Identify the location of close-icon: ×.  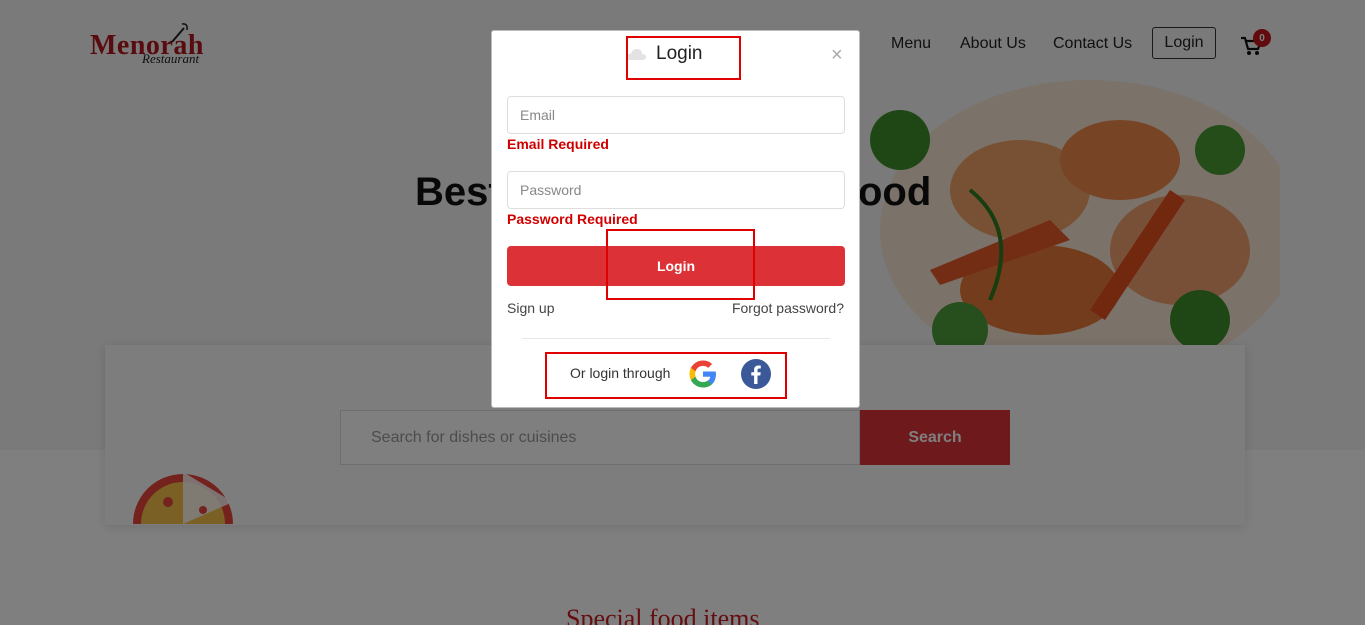
(837, 55).